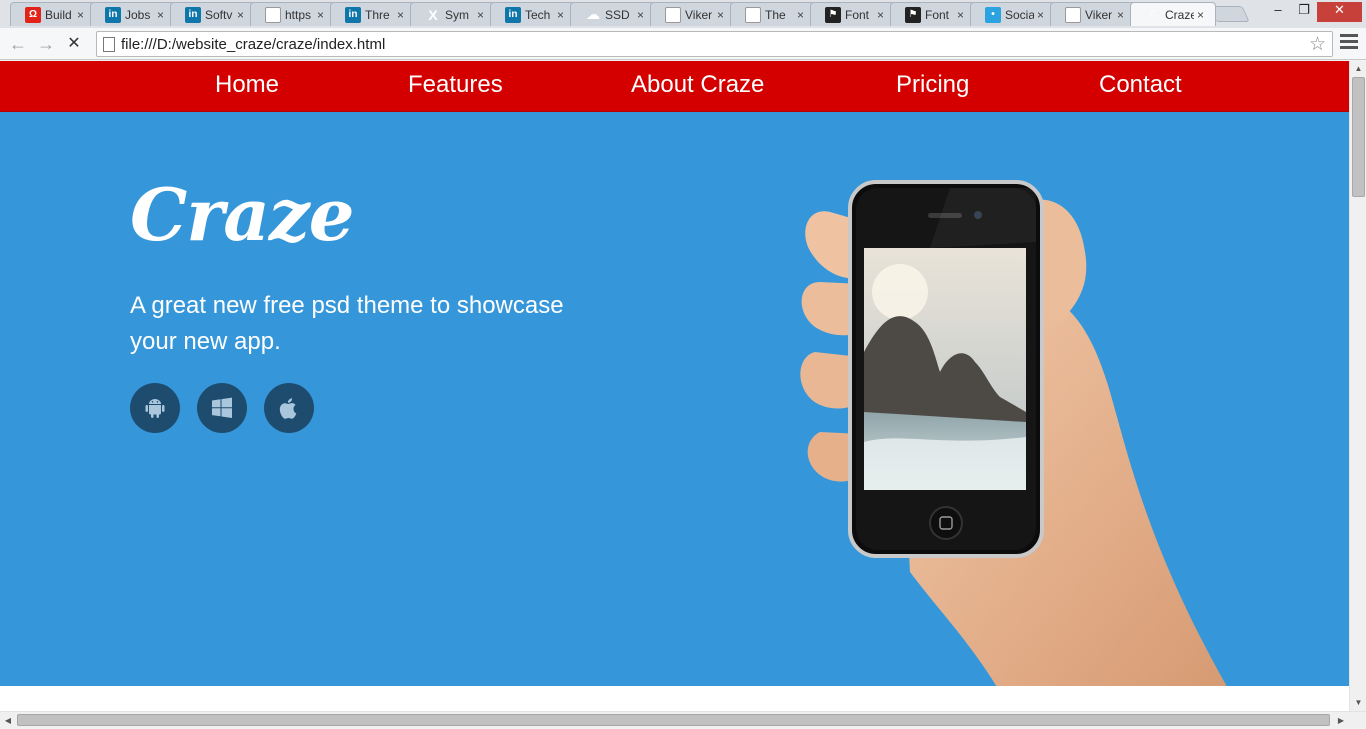  What do you see at coordinates (932, 85) in the screenshot?
I see `nav-pricing: Pricing` at bounding box center [932, 85].